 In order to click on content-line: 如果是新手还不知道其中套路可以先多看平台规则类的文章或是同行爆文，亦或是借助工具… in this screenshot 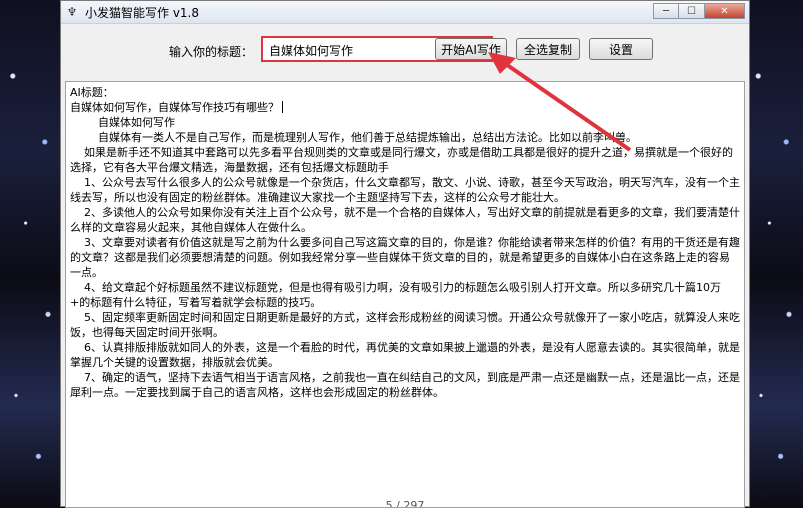, I will do `click(401, 160)`.